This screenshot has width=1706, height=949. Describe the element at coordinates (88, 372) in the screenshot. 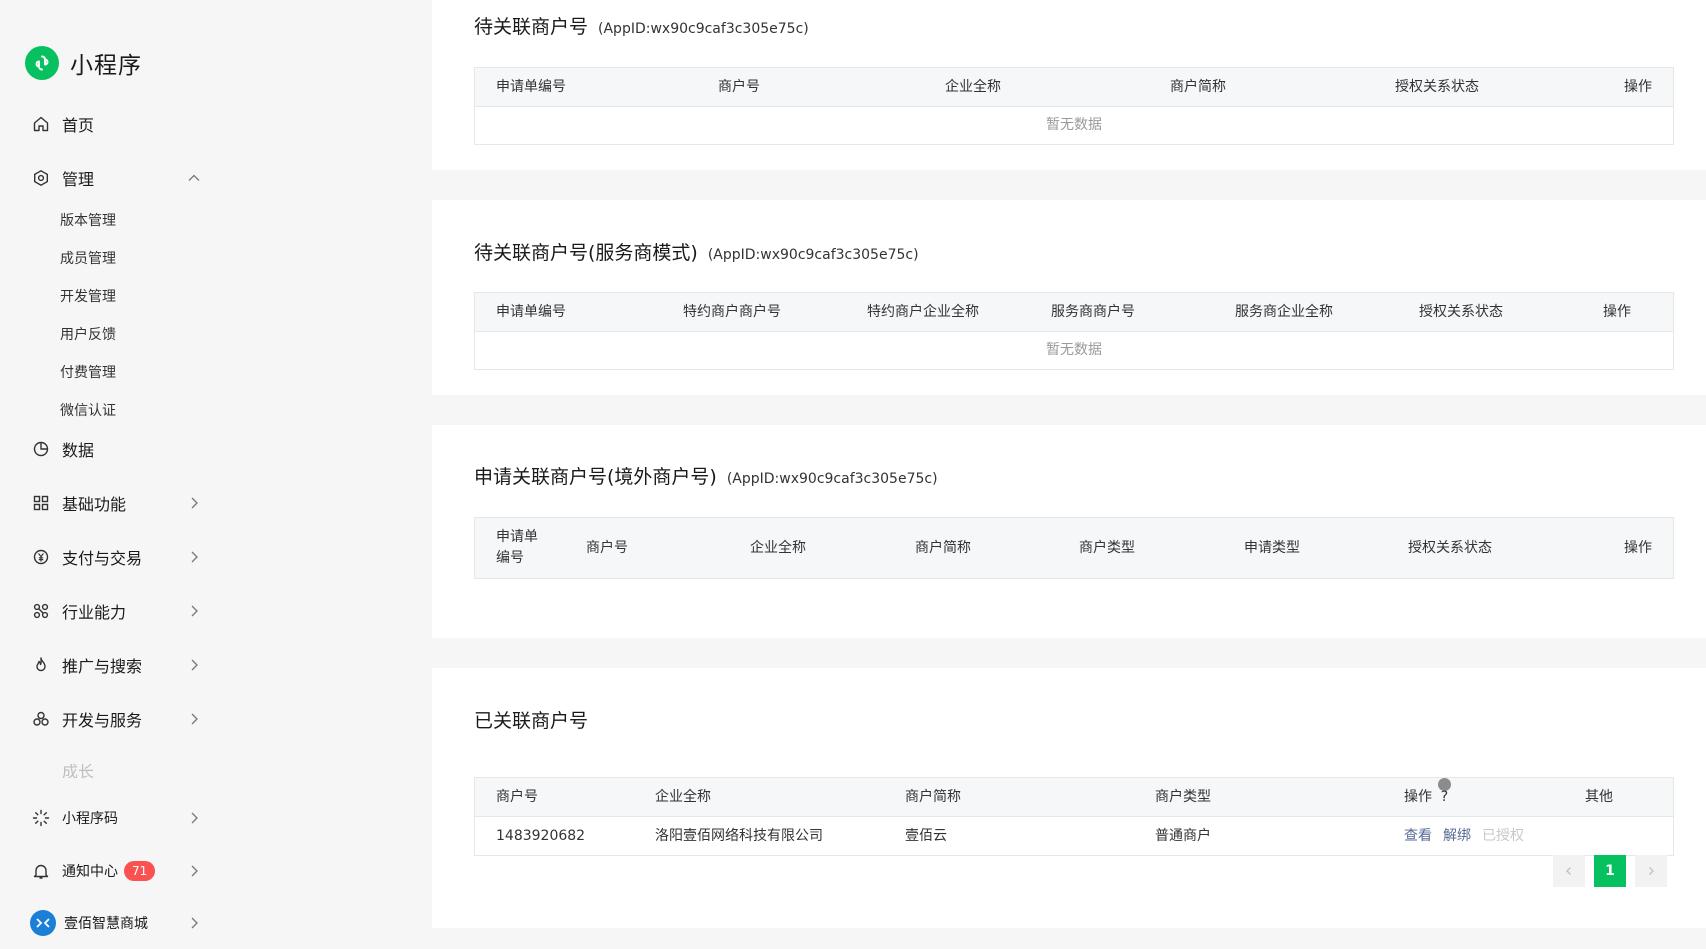

I see `sub-payment-manage: 付费管理` at that location.